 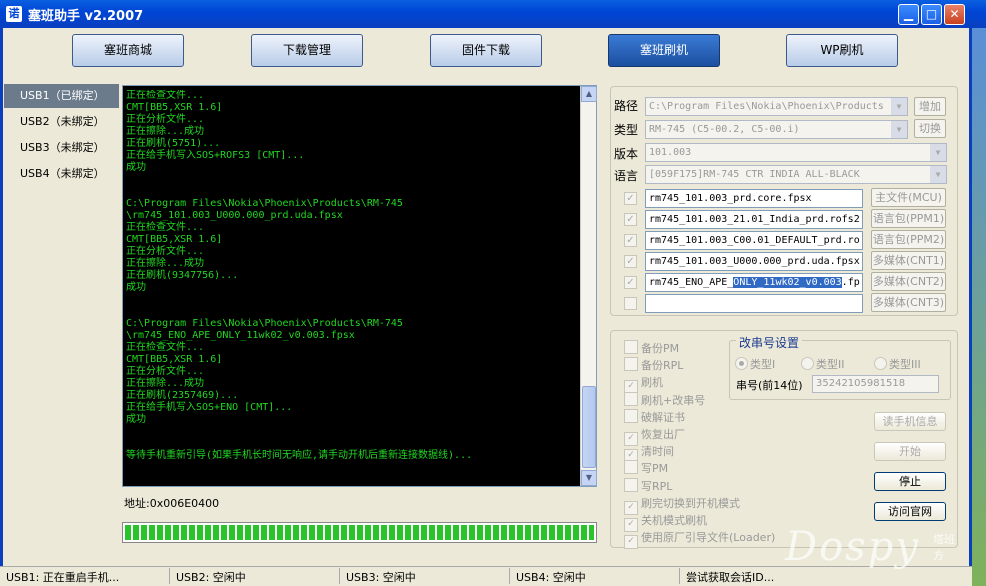 What do you see at coordinates (486, 50) in the screenshot?
I see `nav-firmware-download-button: 固件下载` at bounding box center [486, 50].